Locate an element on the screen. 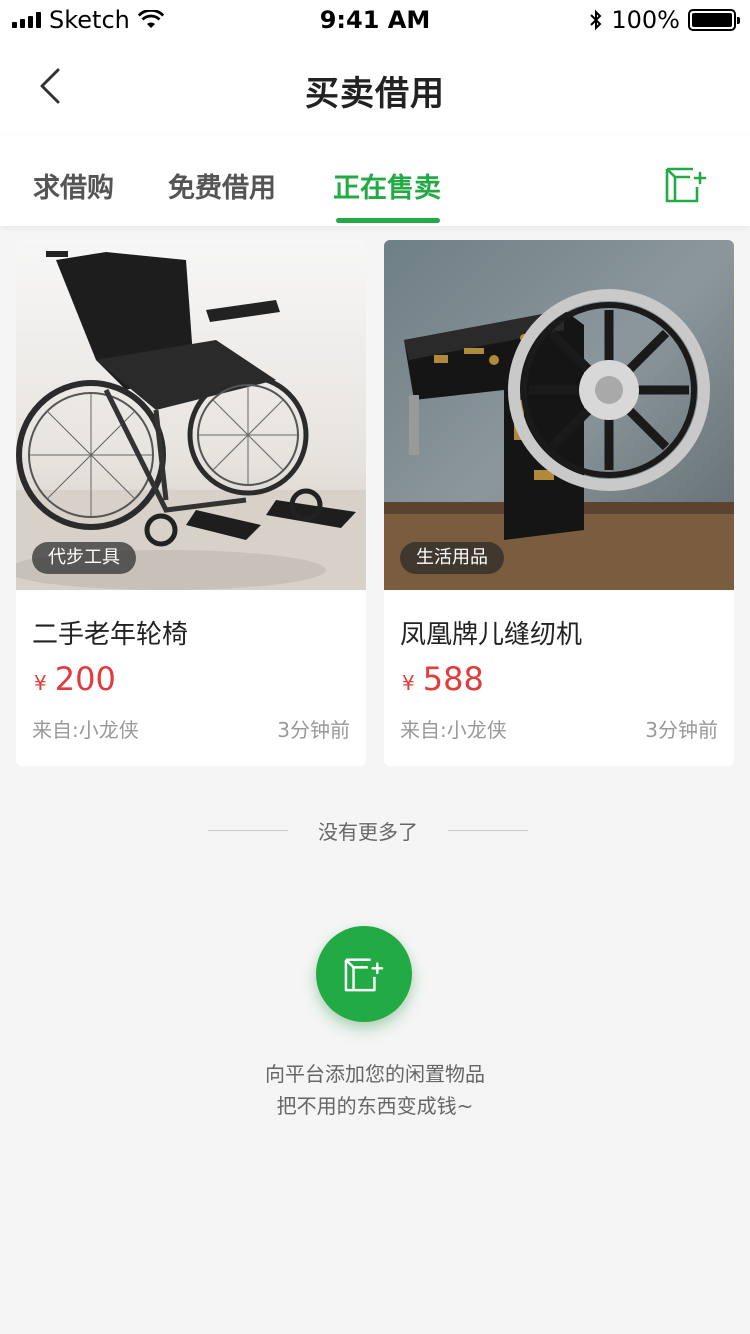 This screenshot has height=1334, width=750. tab-bar: 求借购 免费借用 正在售卖 is located at coordinates (375, 181).